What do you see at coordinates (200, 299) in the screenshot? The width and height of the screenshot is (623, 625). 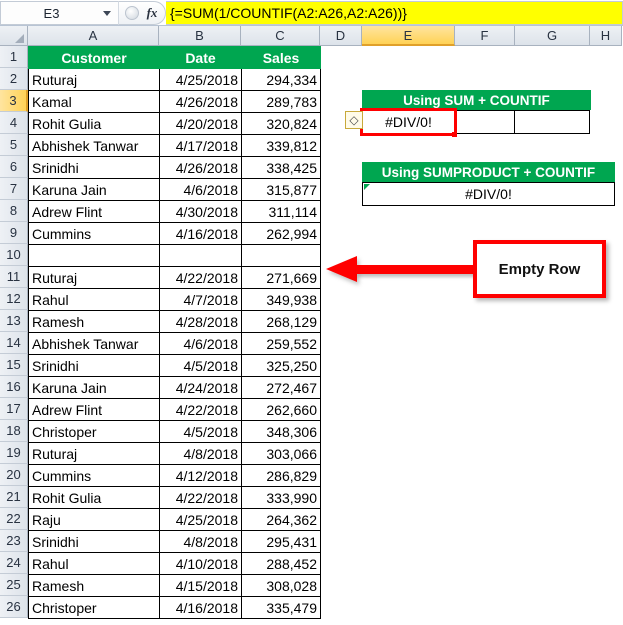 I see `cell-date-12: 4/7/2018` at bounding box center [200, 299].